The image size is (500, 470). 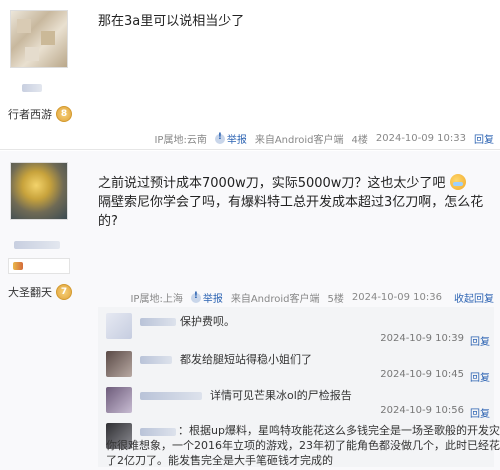 What do you see at coordinates (422, 410) in the screenshot?
I see `reply-time: 2024-10-9 10:56` at bounding box center [422, 410].